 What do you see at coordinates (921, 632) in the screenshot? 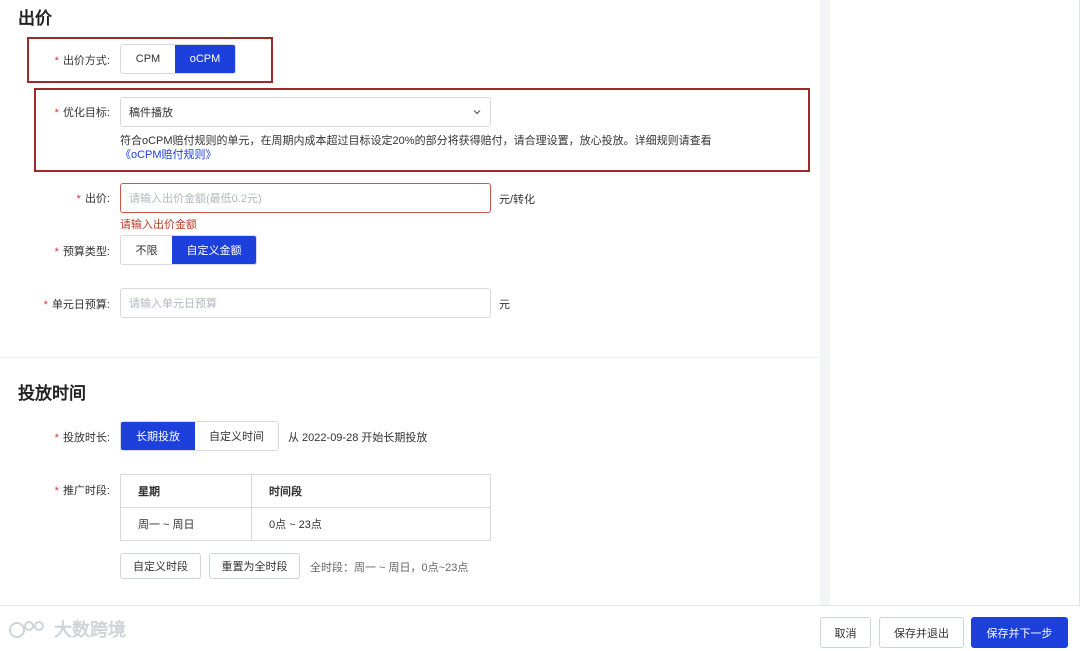
I see `save-and-exit-button: 保存并退出` at bounding box center [921, 632].